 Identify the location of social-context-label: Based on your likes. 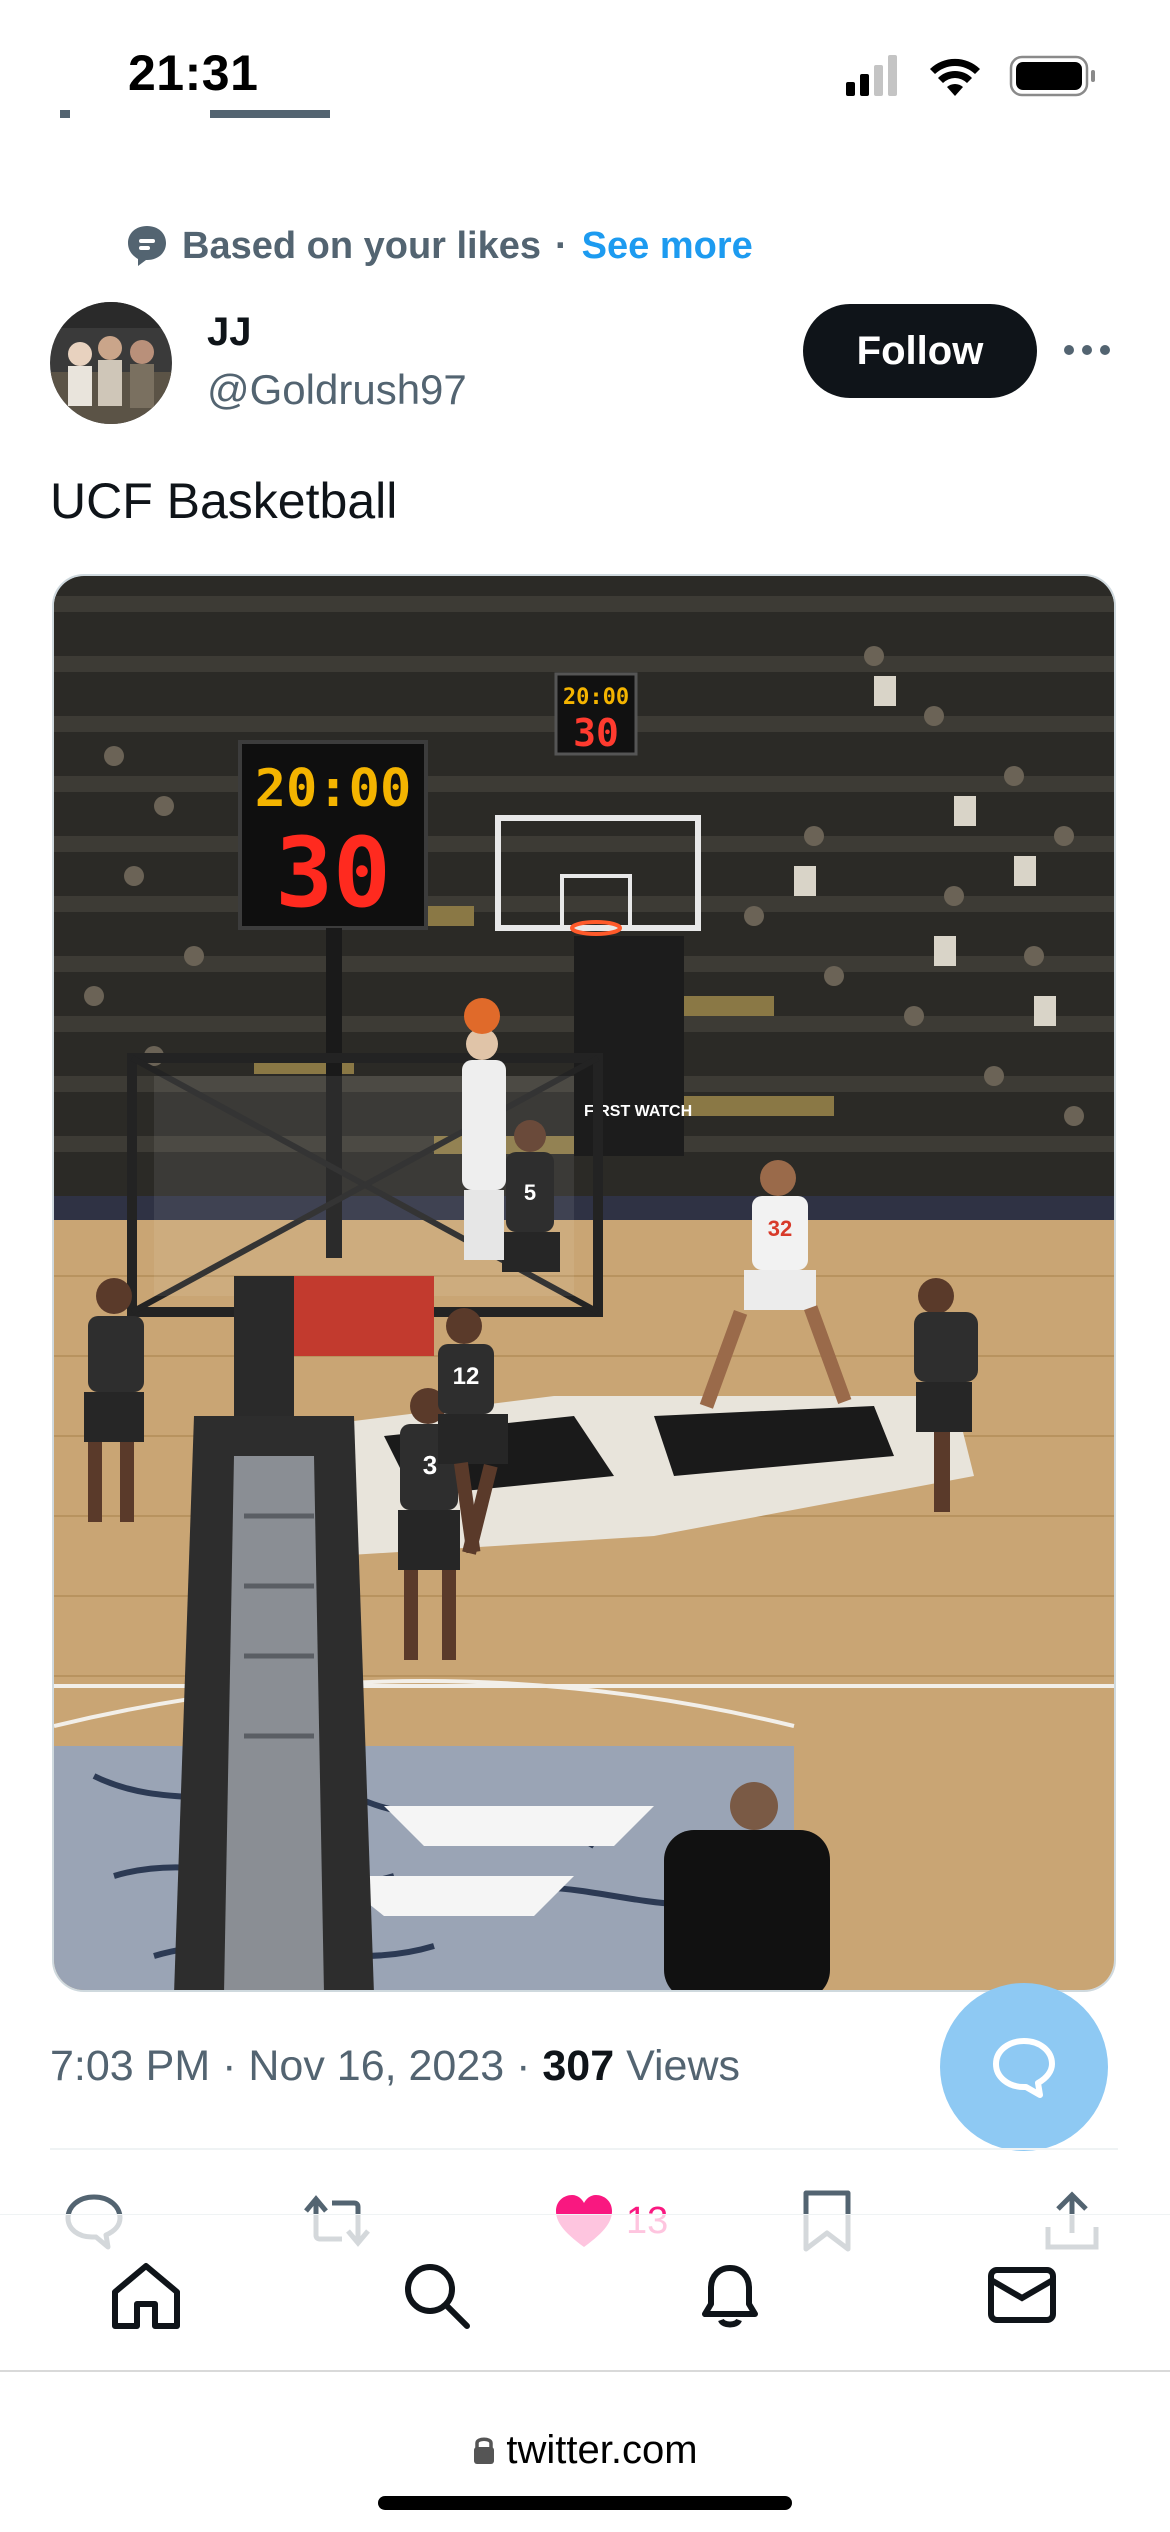
(362, 245).